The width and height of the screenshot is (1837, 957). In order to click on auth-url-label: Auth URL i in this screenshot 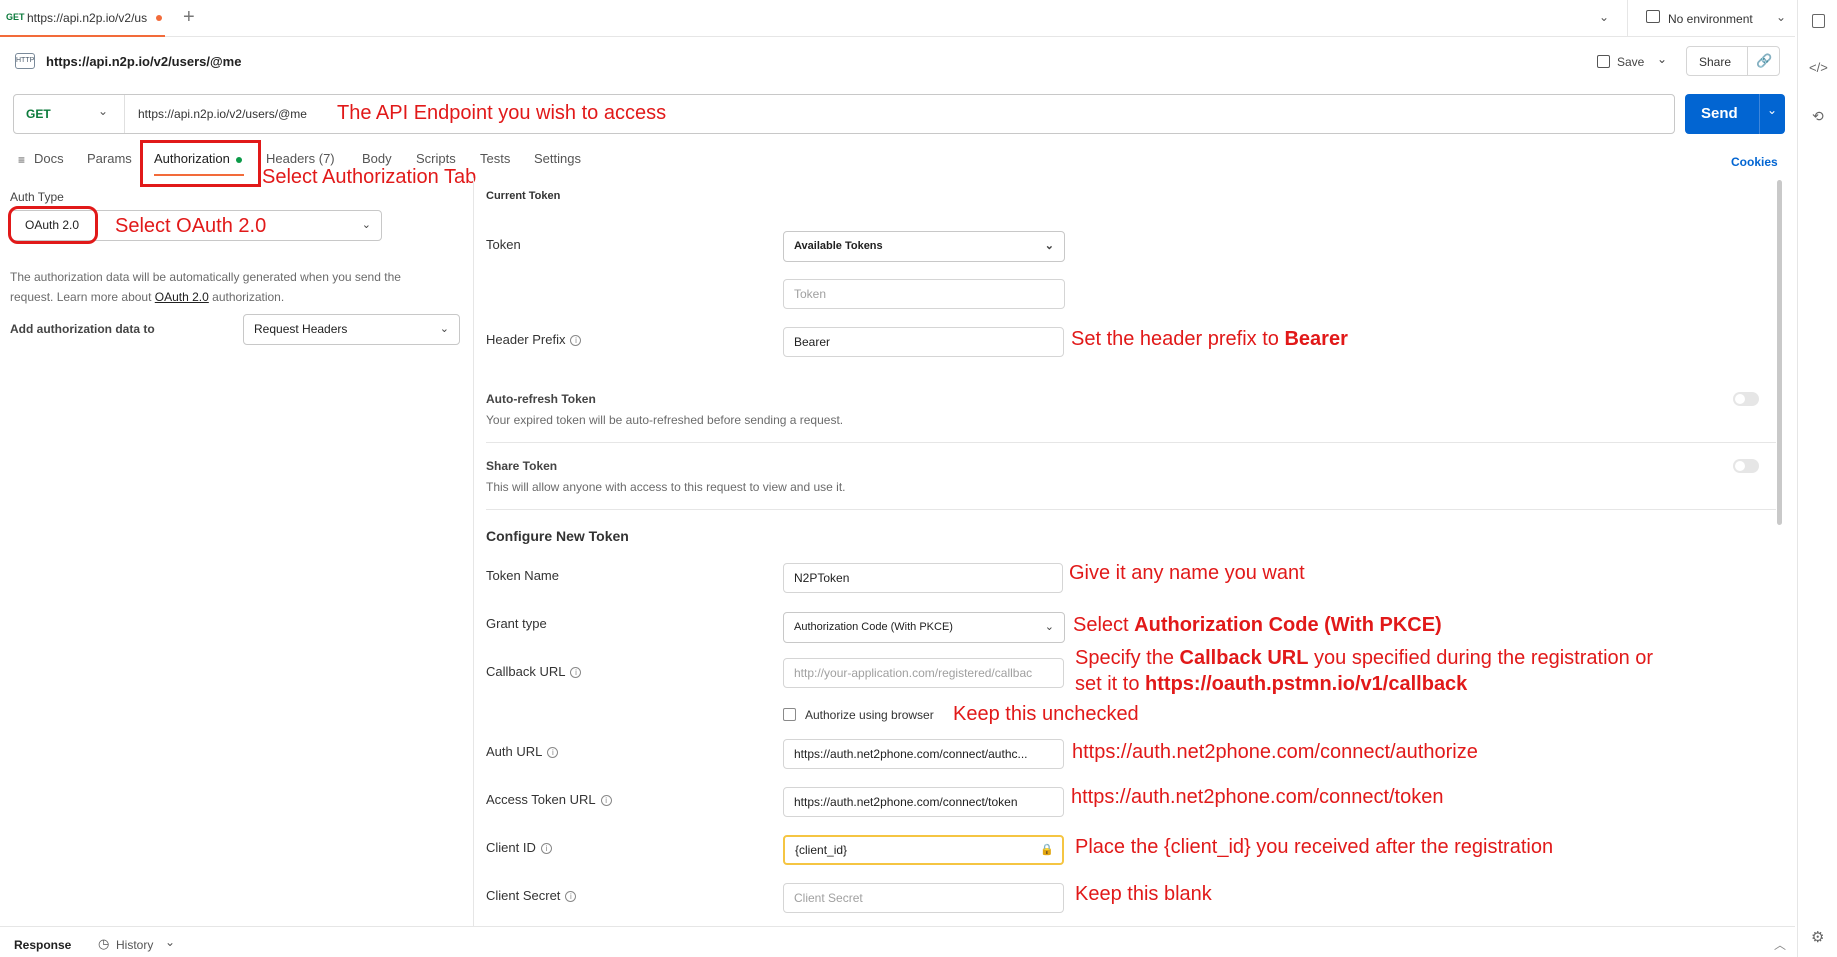, I will do `click(522, 751)`.